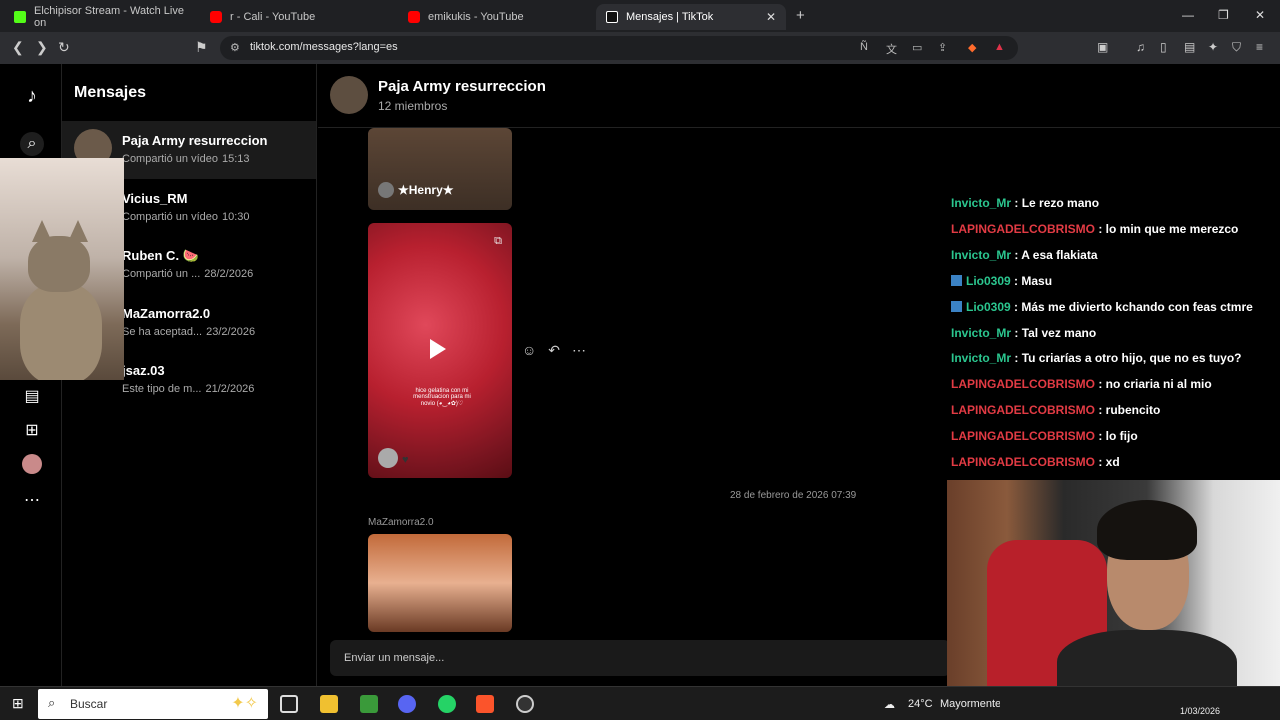  I want to click on back-icon: ❮, so click(18, 47).